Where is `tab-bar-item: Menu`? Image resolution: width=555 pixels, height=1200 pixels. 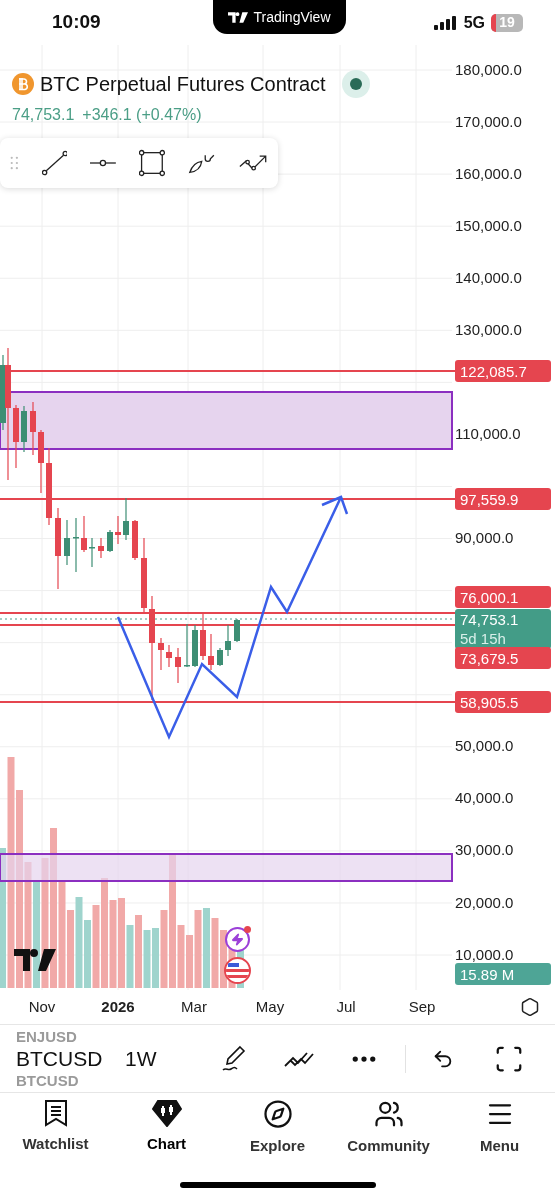
tab-bar-item: Menu is located at coordinates (499, 1131).